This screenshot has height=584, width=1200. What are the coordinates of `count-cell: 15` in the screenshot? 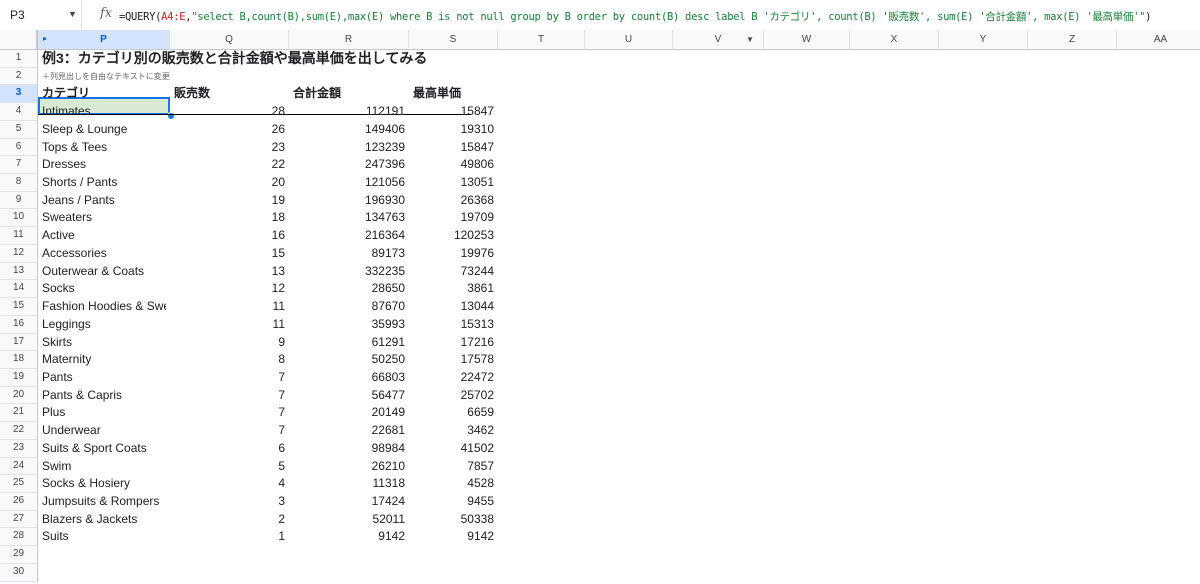 It's located at (229, 254).